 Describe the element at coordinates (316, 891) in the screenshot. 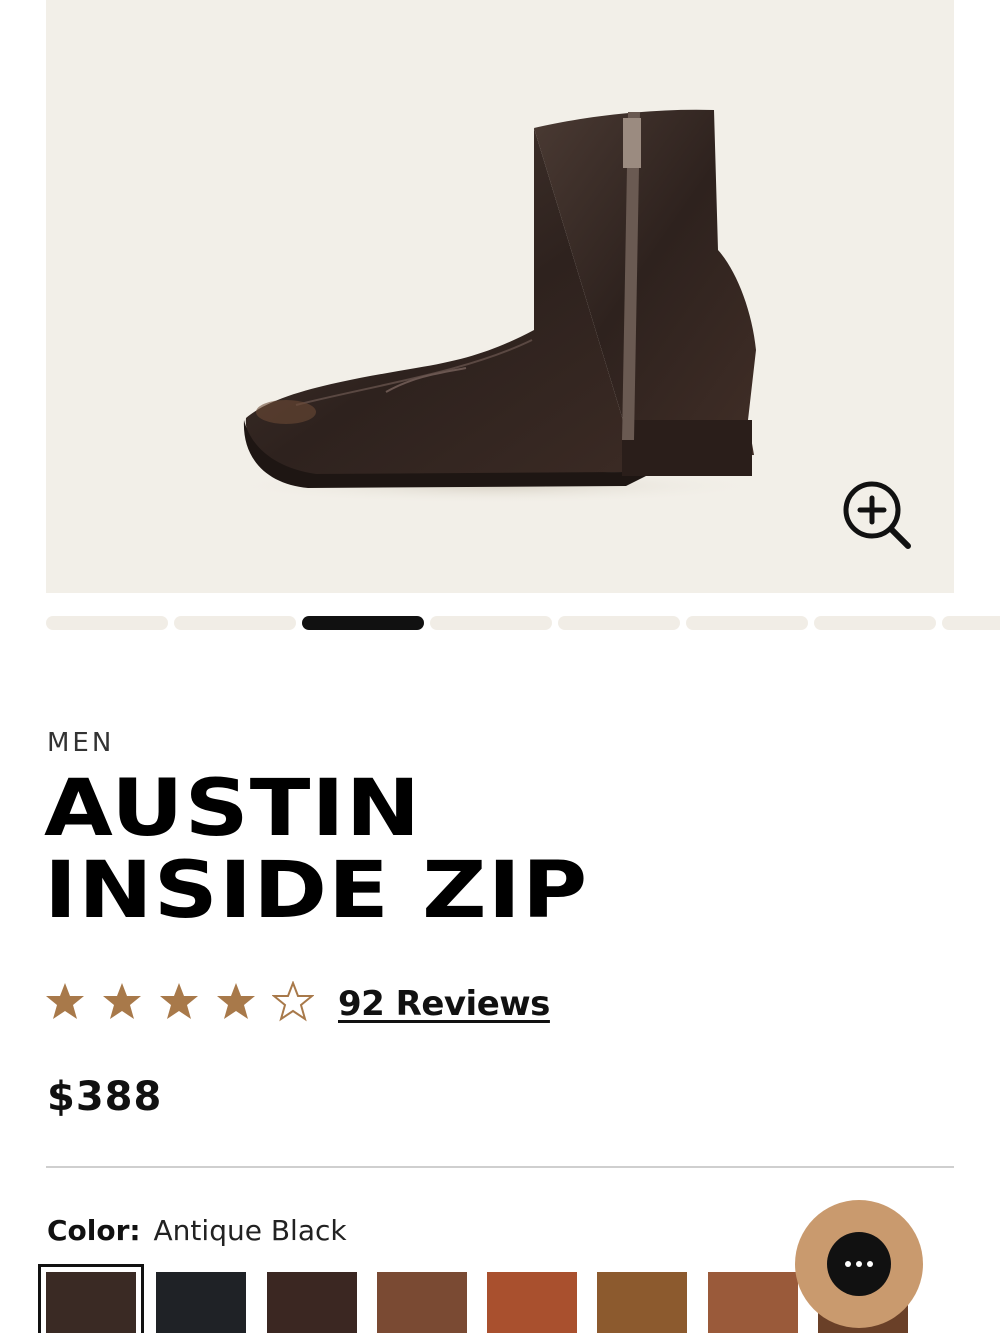

I see `product-title-line2: INSIDE ZIP` at that location.